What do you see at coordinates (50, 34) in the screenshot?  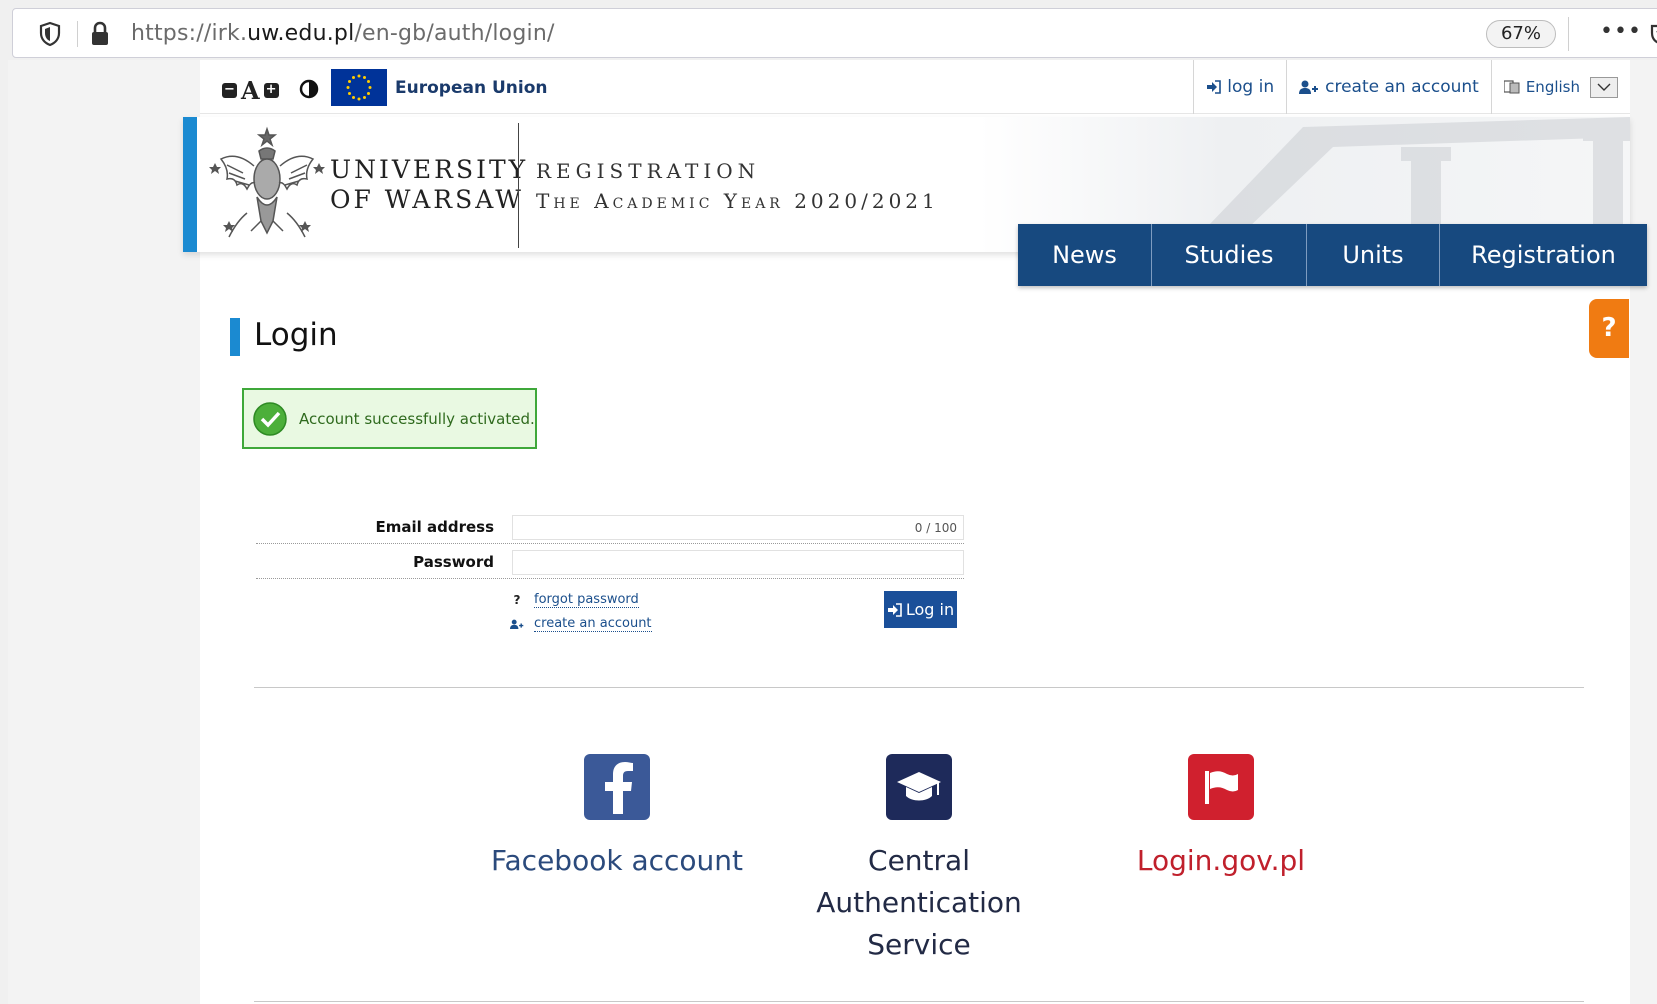 I see `shield-icon` at bounding box center [50, 34].